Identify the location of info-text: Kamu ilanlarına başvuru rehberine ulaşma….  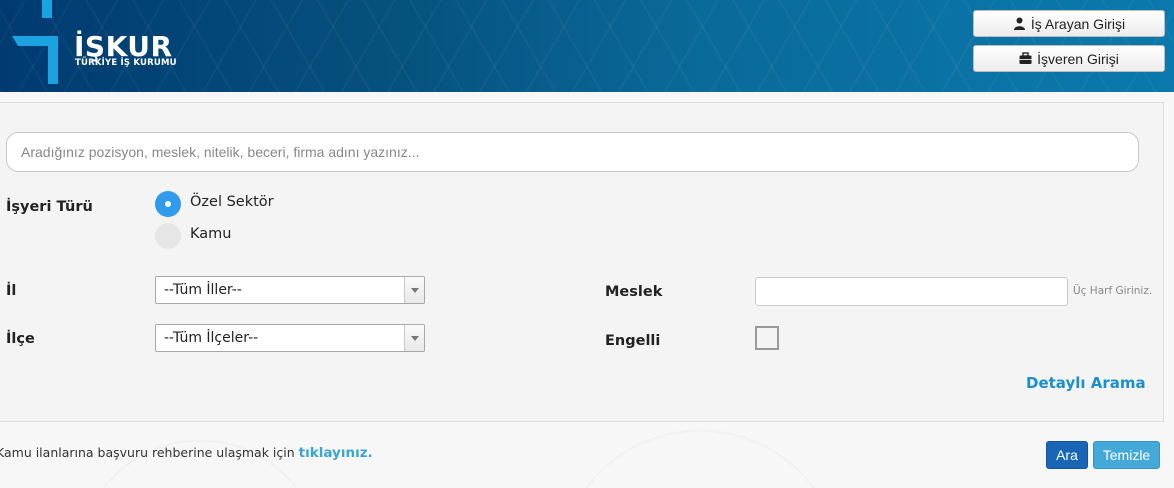
(147, 452).